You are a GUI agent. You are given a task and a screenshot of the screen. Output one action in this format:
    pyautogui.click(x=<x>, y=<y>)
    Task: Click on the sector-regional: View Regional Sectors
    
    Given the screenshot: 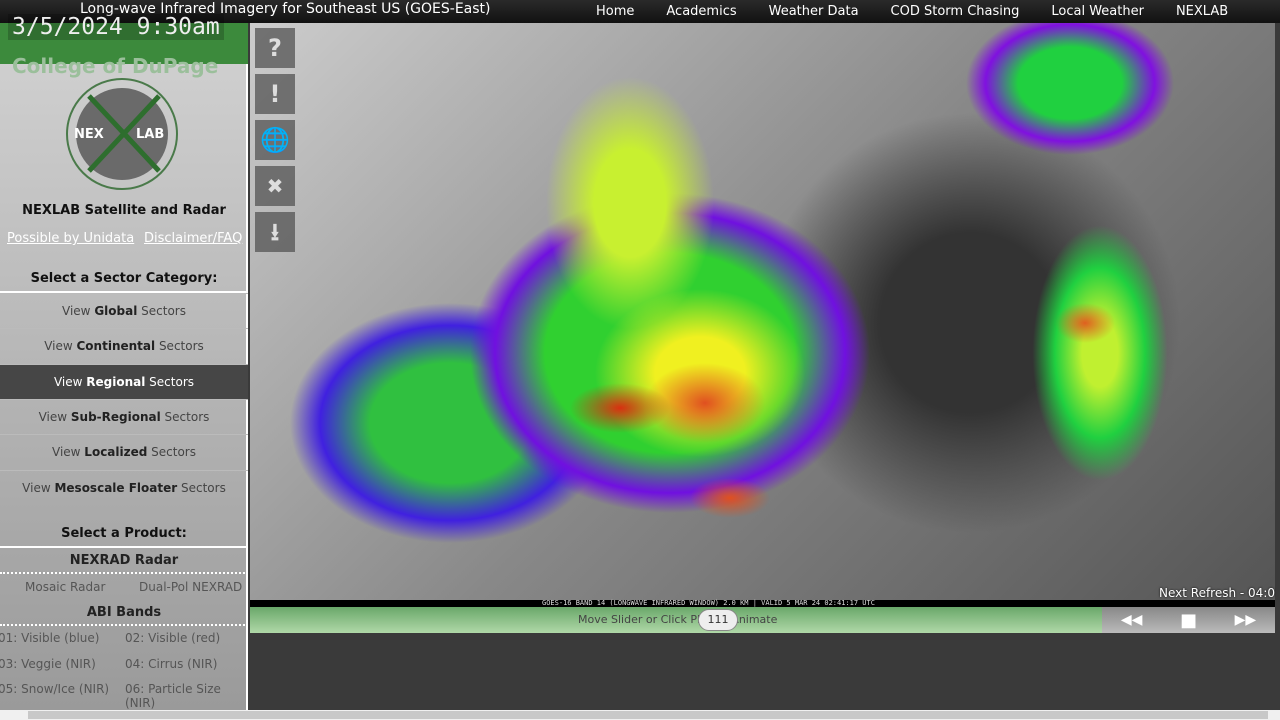 What is the action you would take?
    pyautogui.click(x=124, y=381)
    